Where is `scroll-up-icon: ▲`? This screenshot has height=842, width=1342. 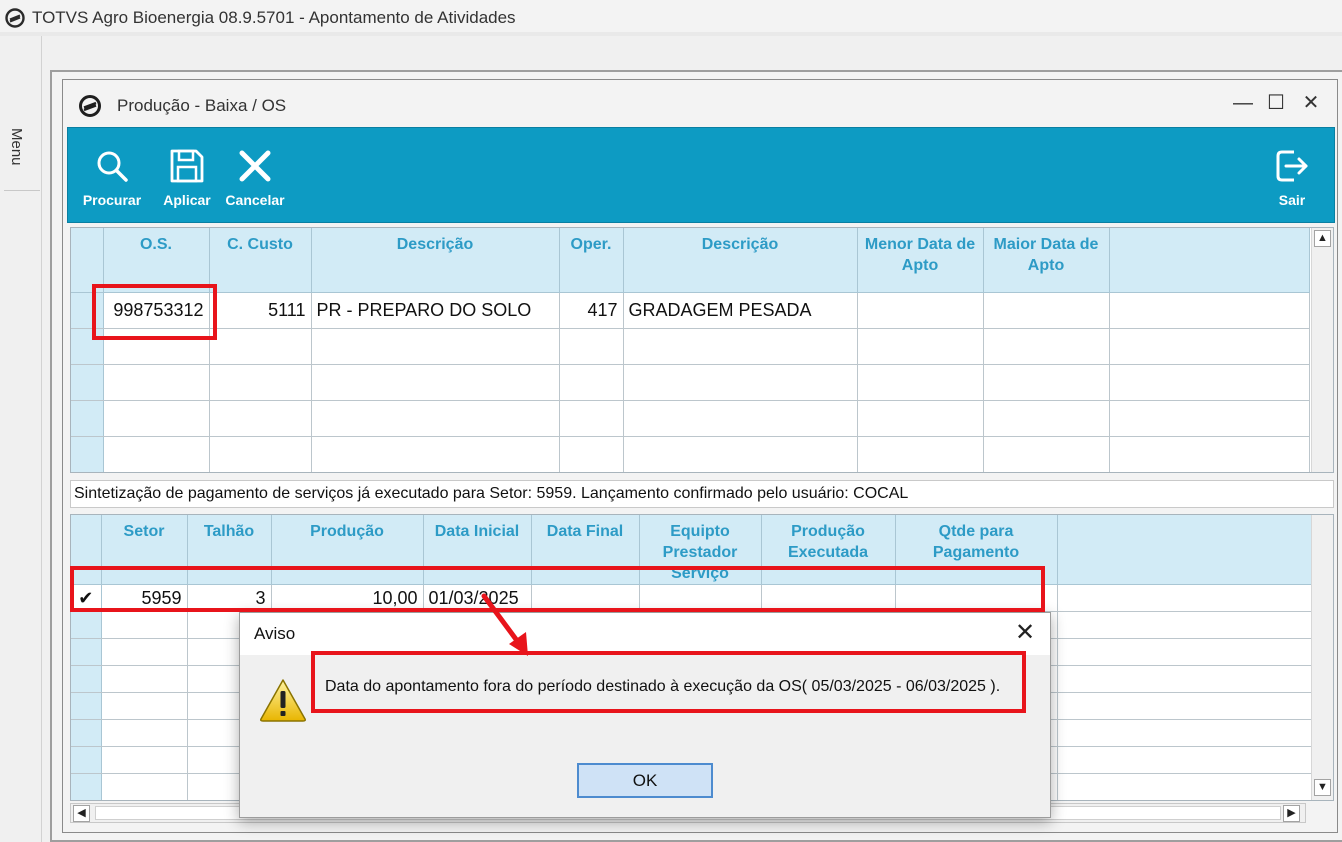
scroll-up-icon: ▲ is located at coordinates (1322, 238).